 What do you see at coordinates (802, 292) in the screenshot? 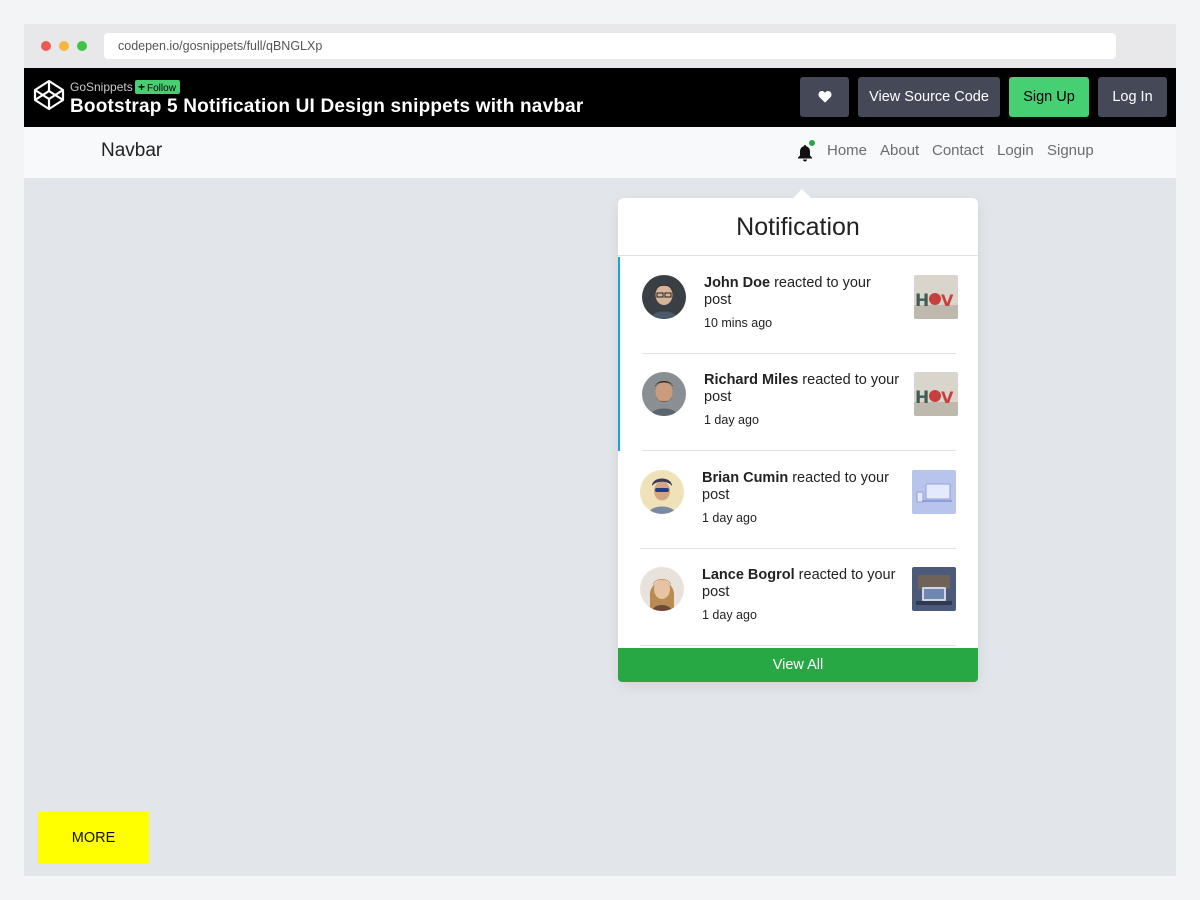
I see `notification-text: John Doe reacted to your post` at bounding box center [802, 292].